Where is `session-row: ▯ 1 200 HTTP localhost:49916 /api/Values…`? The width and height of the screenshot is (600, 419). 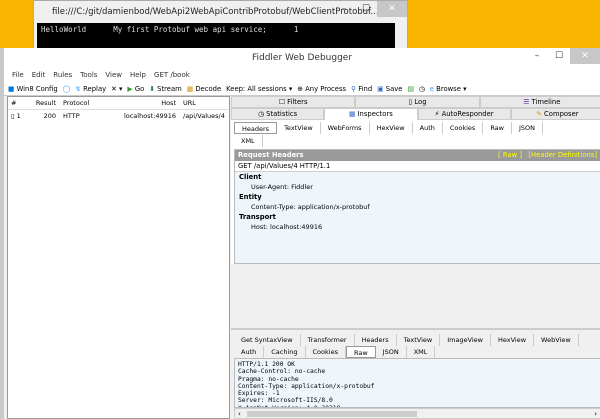 session-row: ▯ 1 200 HTTP localhost:49916 /api/Values… is located at coordinates (118, 116).